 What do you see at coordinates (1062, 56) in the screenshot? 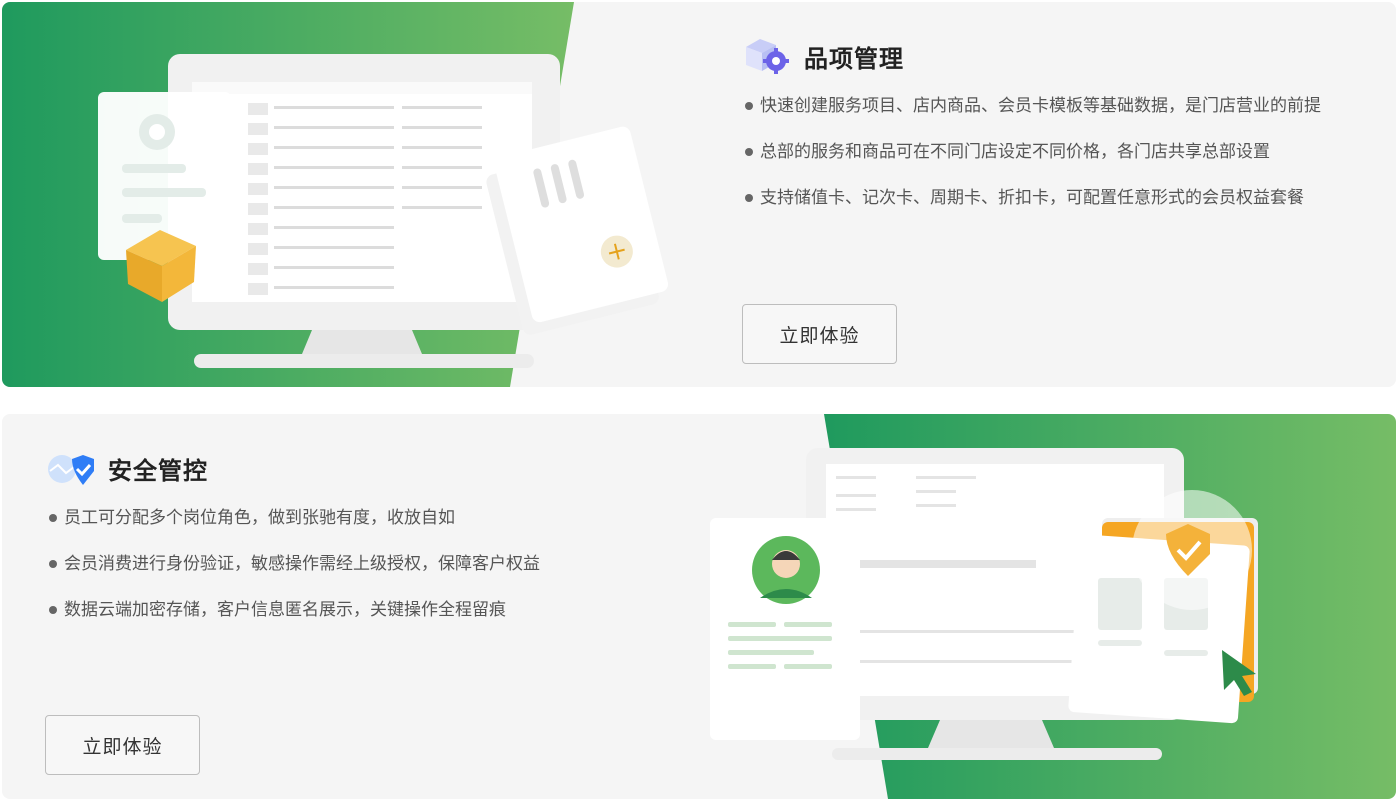
I see `section-header: 品项管理` at bounding box center [1062, 56].